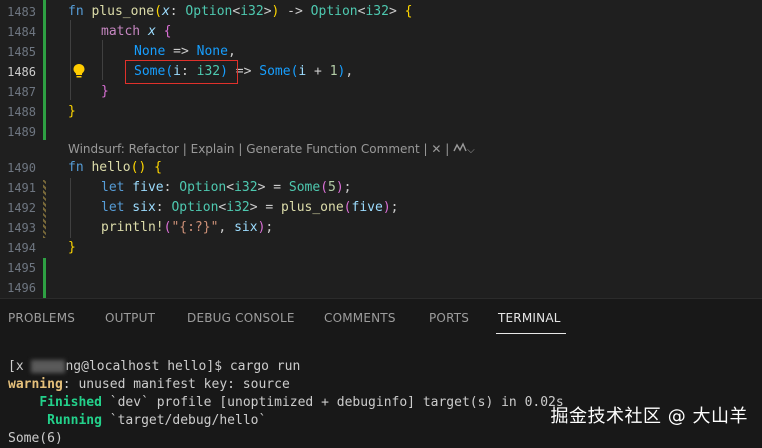 The image size is (762, 448). I want to click on terminal-running-line: Running `target/debug/hello`, so click(157, 420).